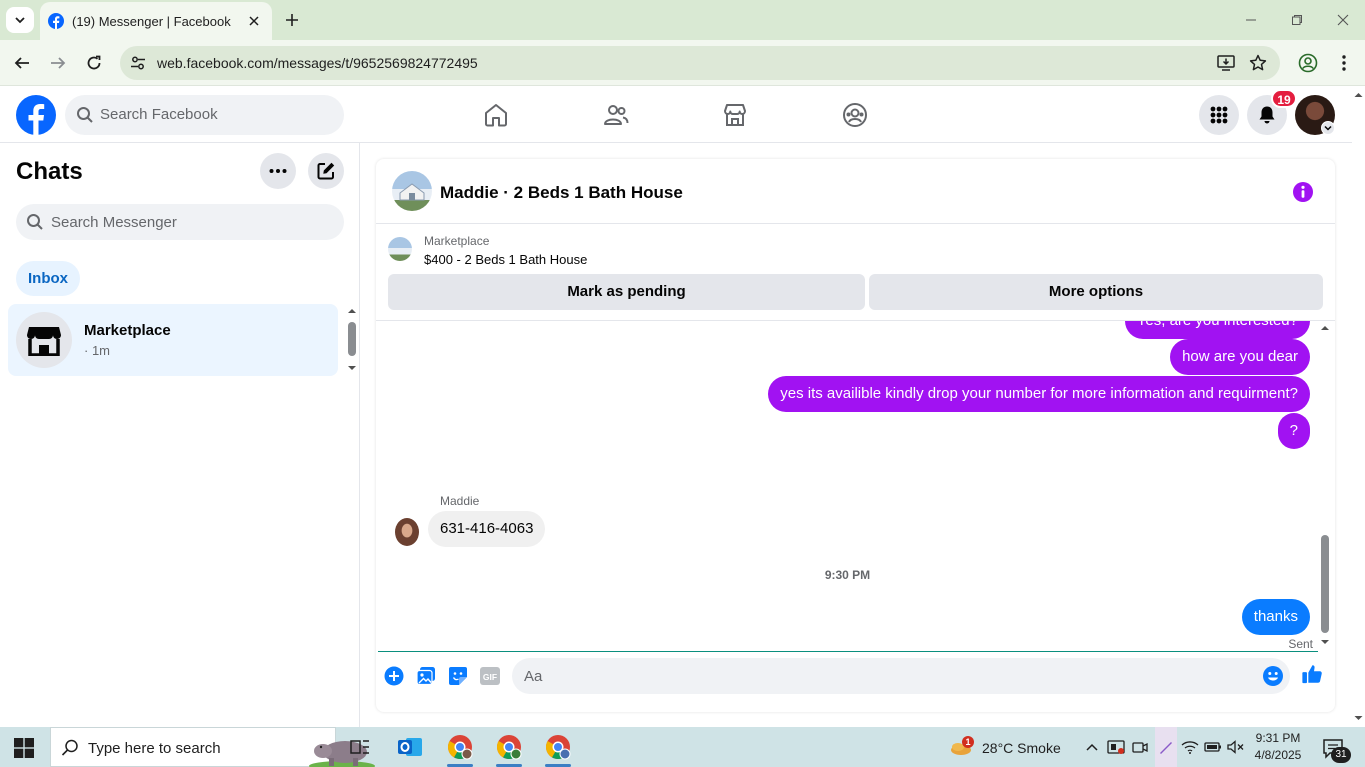 The width and height of the screenshot is (1365, 767). Describe the element at coordinates (360, 747) in the screenshot. I see `task-view-icon` at that location.